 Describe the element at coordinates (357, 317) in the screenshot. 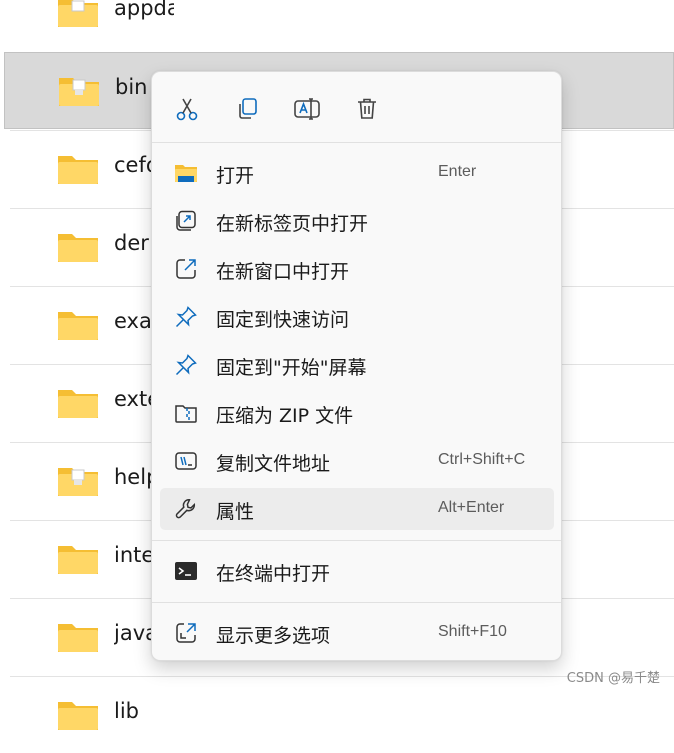

I see `menu-item-pin-quick-access: 固定到快速访问` at that location.